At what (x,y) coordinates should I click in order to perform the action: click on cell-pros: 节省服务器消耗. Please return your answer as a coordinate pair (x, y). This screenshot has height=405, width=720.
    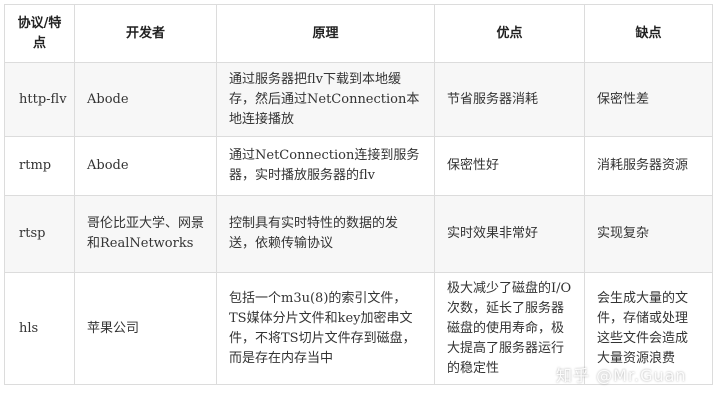
    Looking at the image, I should click on (509, 99).